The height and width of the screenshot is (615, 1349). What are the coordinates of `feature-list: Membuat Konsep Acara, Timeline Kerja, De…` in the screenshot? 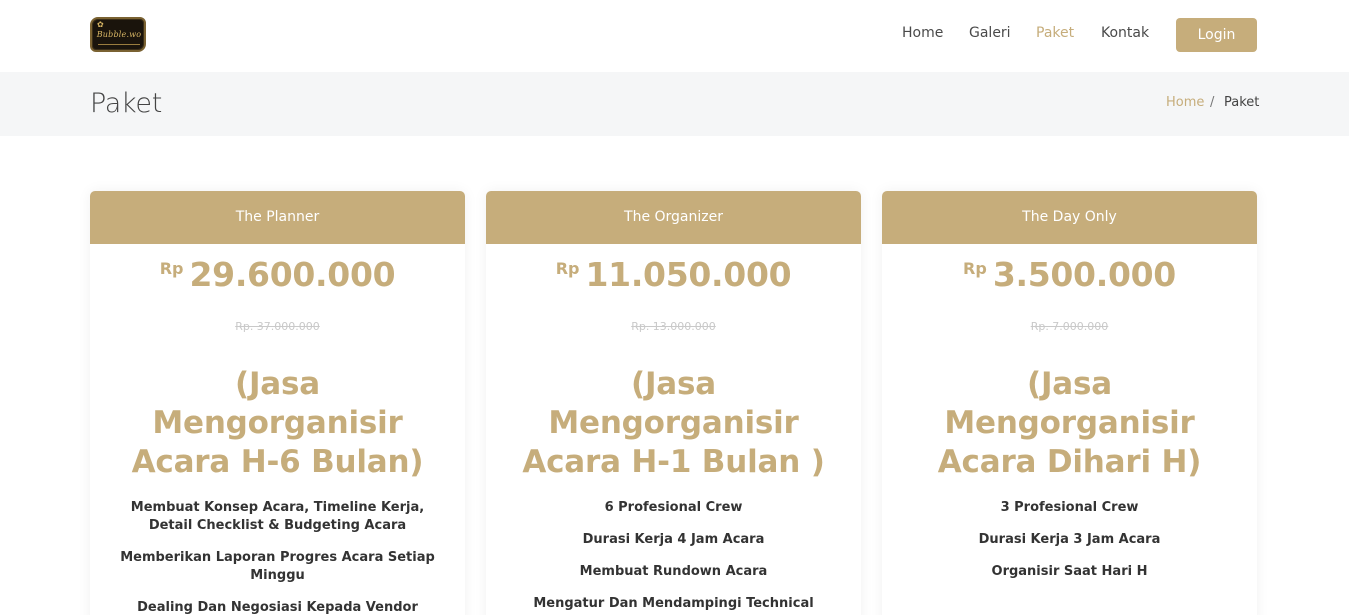 It's located at (277, 557).